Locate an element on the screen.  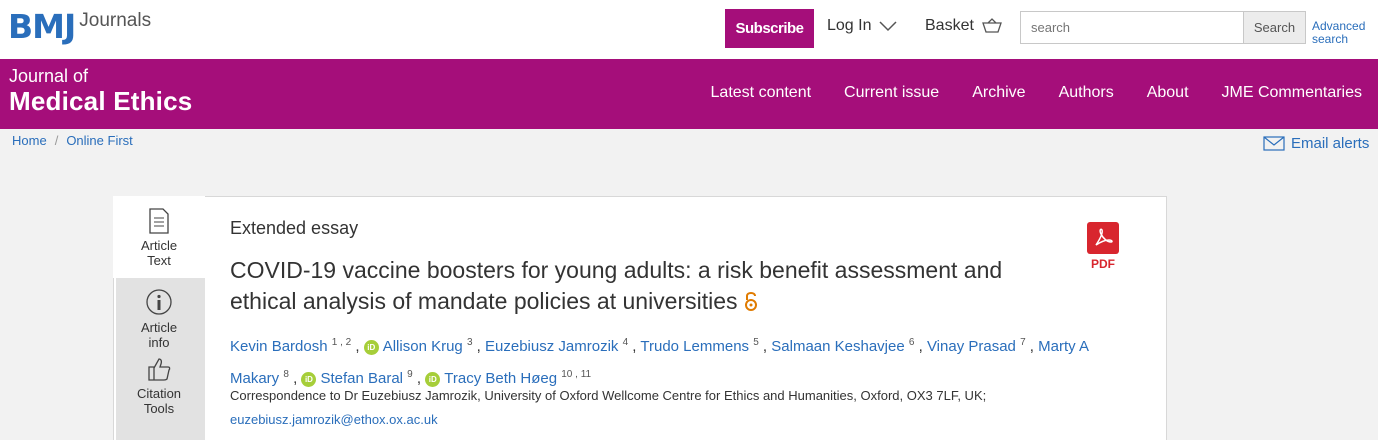
author-affiliation: 10 , 11 is located at coordinates (576, 374).